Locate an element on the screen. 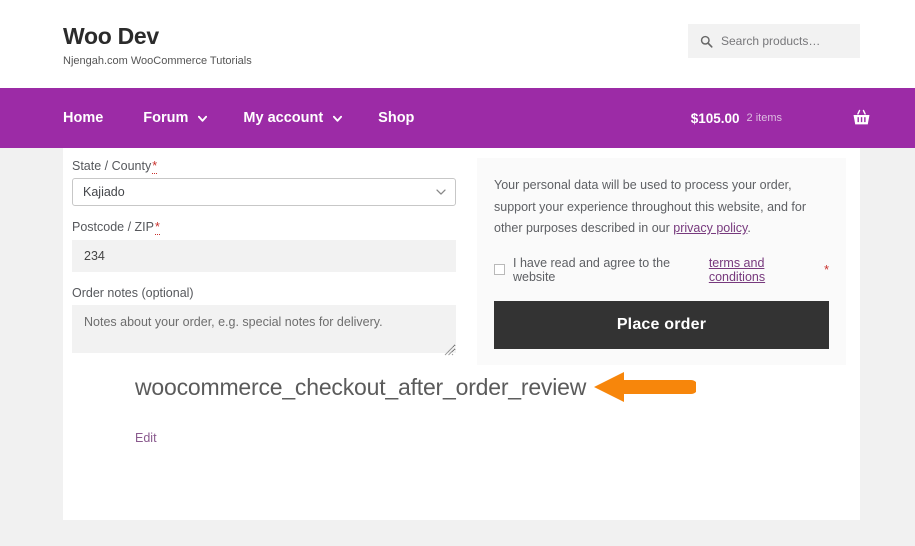 The height and width of the screenshot is (546, 915). order-notes-wrapper is located at coordinates (264, 331).